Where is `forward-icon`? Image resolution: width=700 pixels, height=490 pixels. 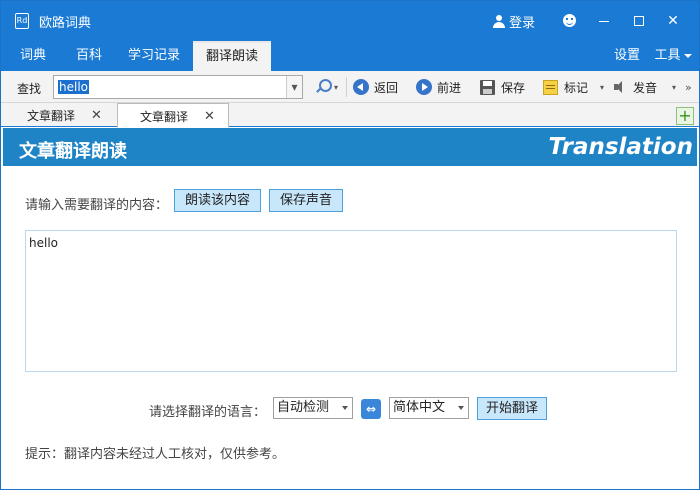 forward-icon is located at coordinates (424, 87).